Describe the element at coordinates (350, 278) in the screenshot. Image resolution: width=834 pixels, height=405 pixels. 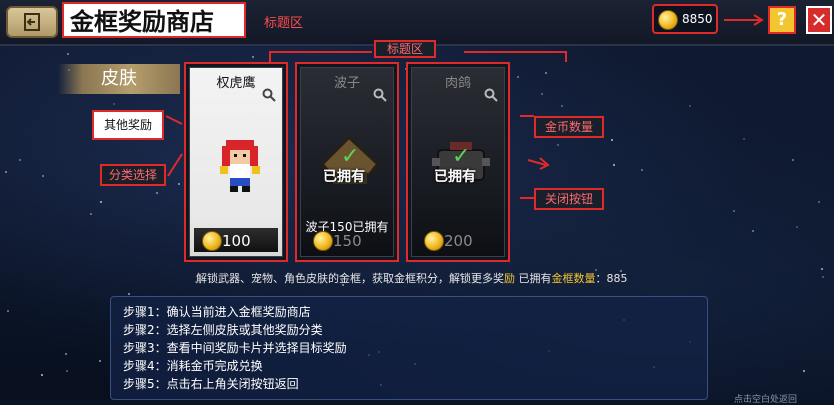
I see `info-prefix: 解锁武器、宠物、角色皮肤的金框，获取金框积分，解锁更多奖` at that location.